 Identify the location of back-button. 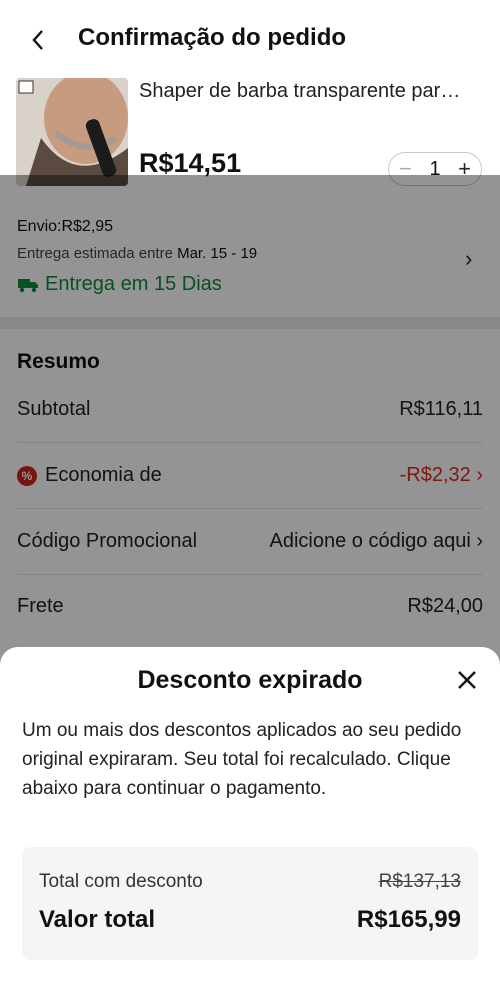
(38, 40).